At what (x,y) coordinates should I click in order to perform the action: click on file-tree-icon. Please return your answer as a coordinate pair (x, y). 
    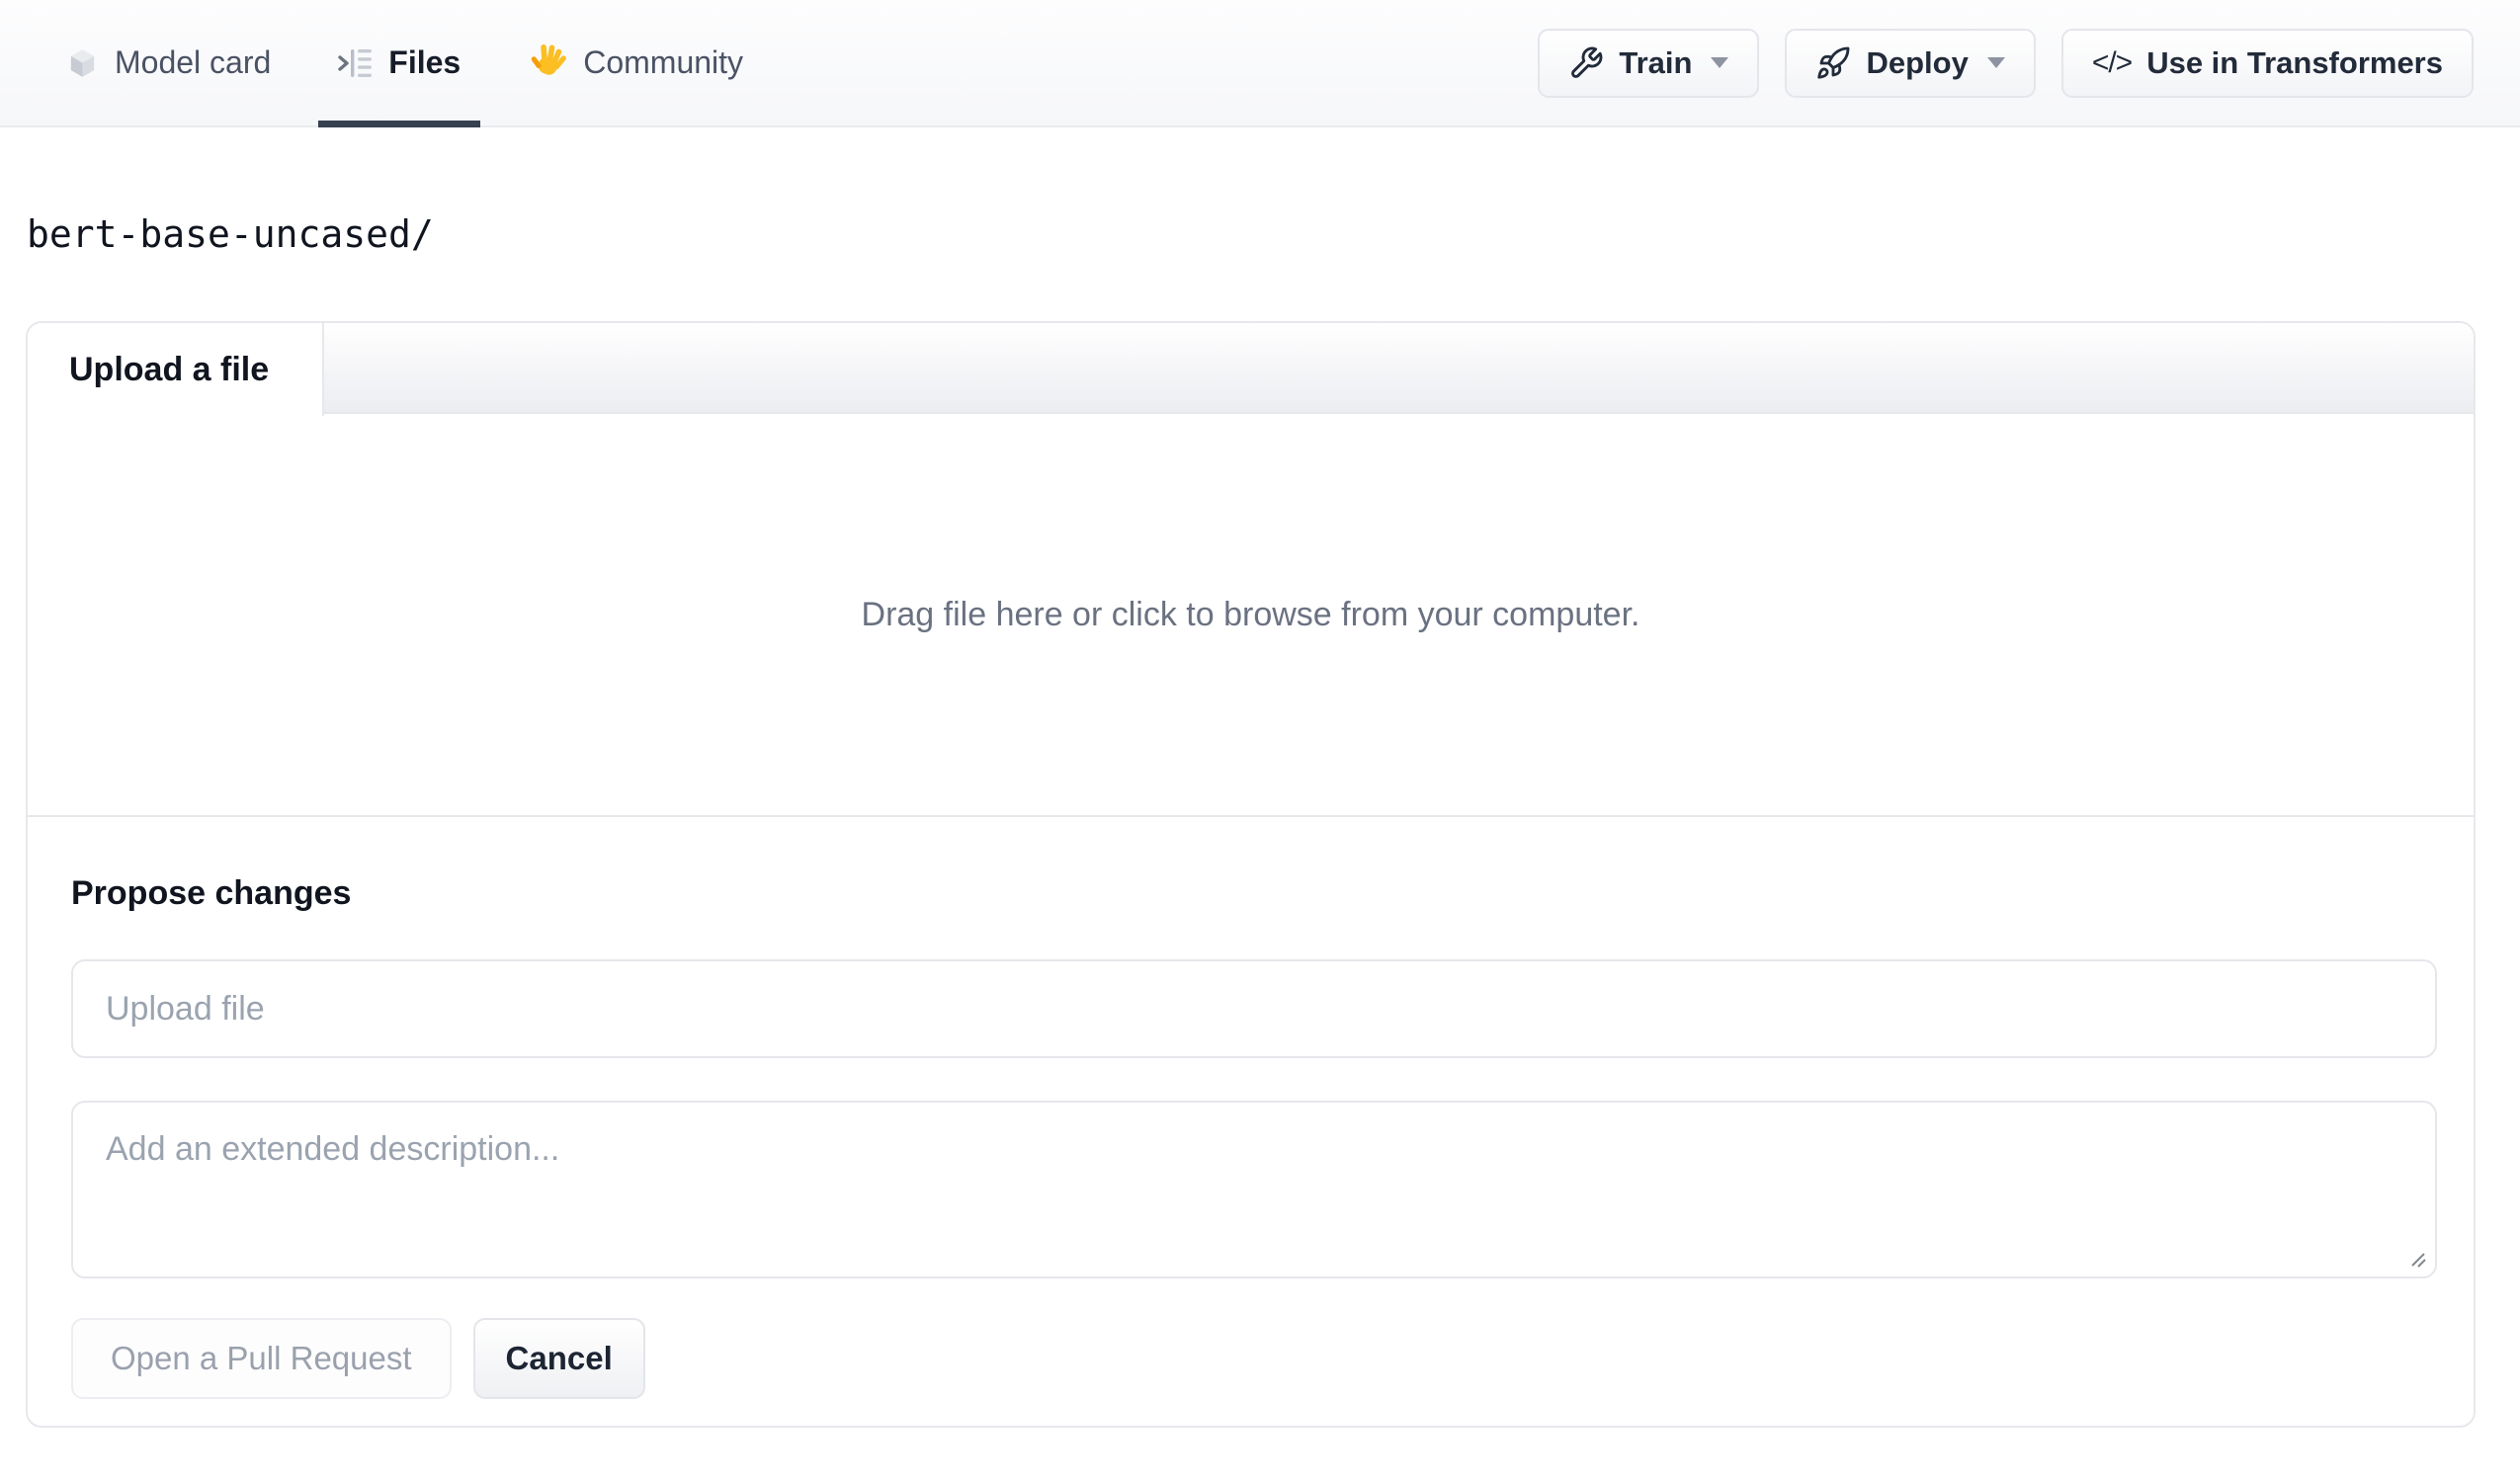
    Looking at the image, I should click on (355, 63).